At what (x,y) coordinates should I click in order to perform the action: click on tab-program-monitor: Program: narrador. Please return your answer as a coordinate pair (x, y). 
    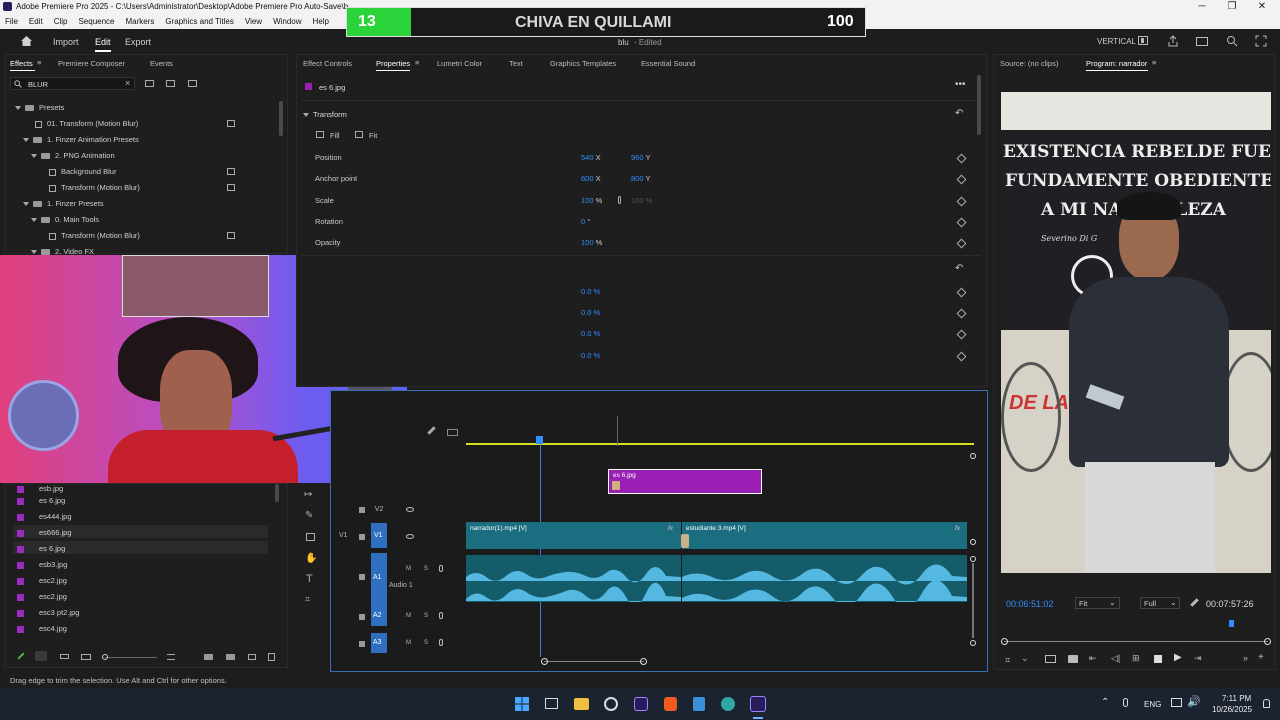
    Looking at the image, I should click on (1116, 63).